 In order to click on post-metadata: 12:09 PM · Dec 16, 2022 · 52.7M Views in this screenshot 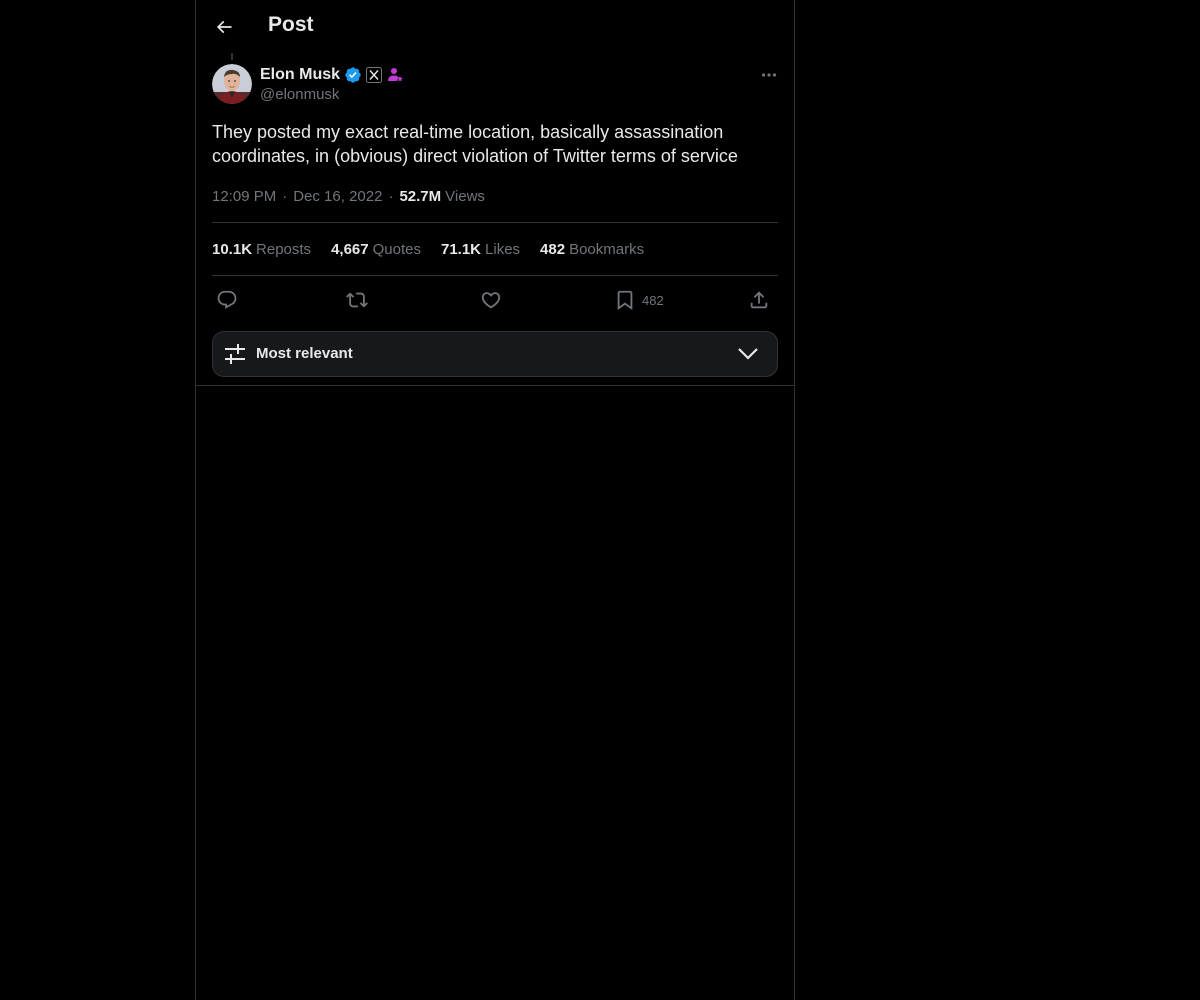, I will do `click(348, 196)`.